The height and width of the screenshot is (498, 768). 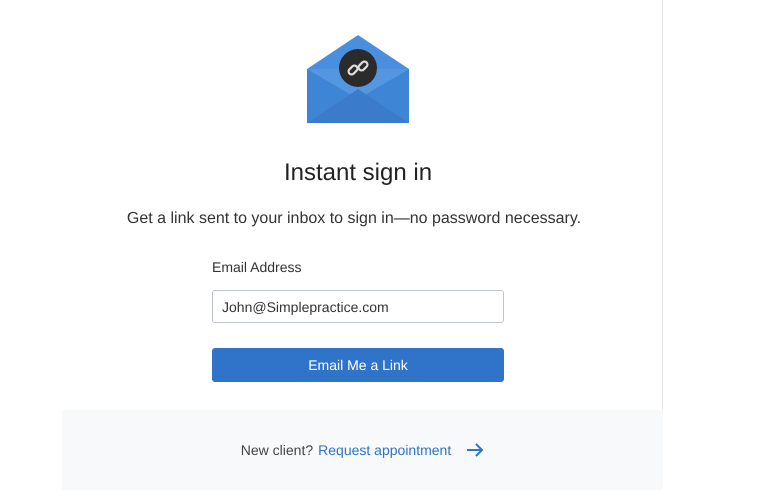 I want to click on email-link-button: Email Me a Link, so click(x=358, y=365).